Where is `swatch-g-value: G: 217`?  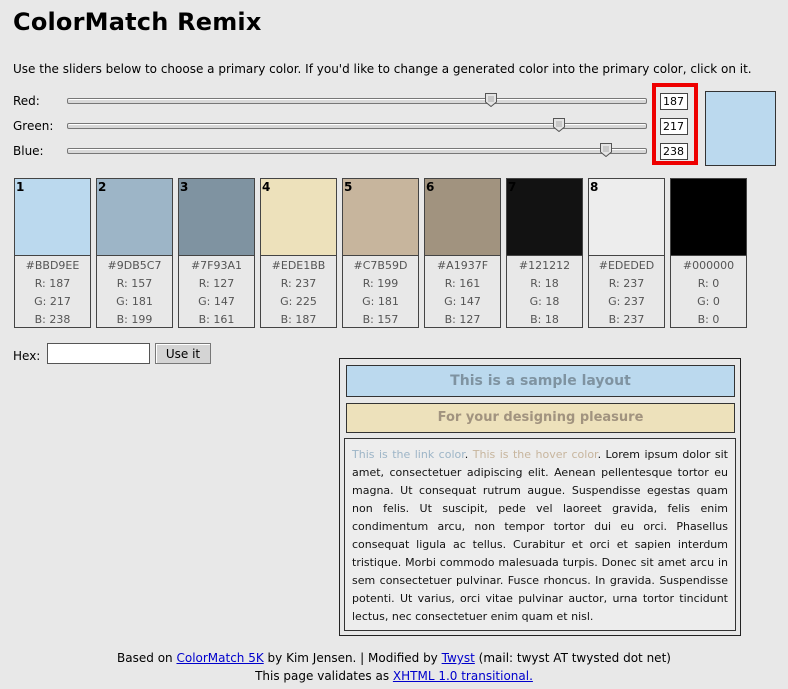 swatch-g-value: G: 217 is located at coordinates (52, 301).